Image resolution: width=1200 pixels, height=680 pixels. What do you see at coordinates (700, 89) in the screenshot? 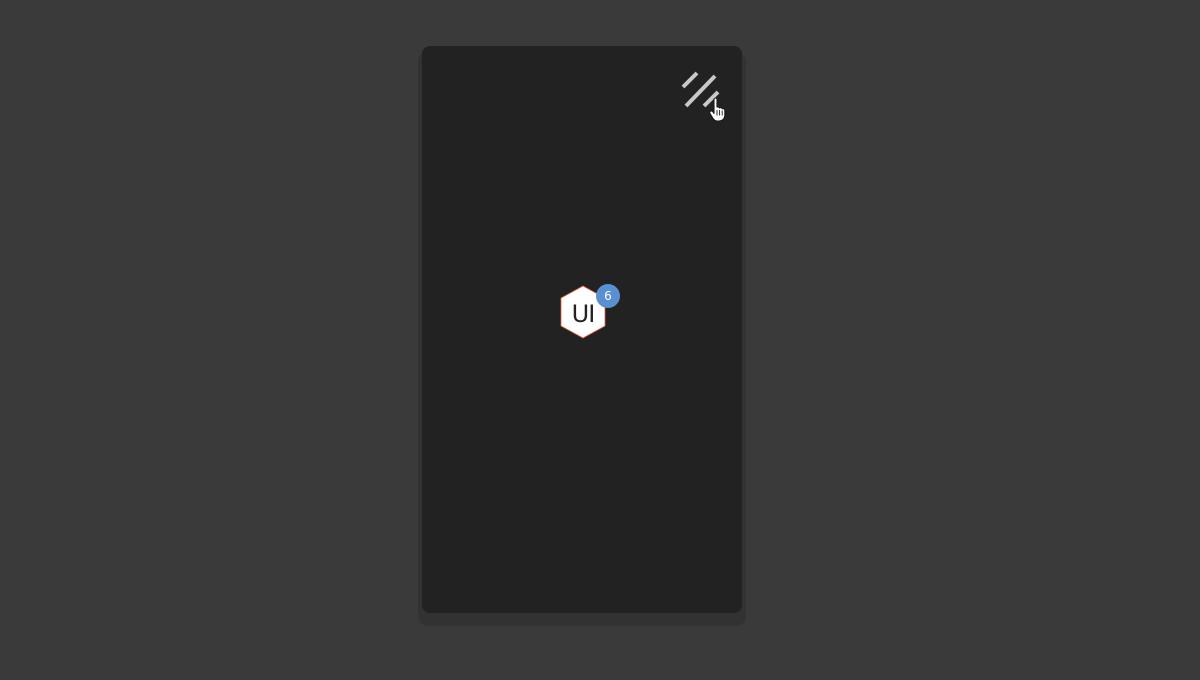
I see `menu-toggle-icon` at bounding box center [700, 89].